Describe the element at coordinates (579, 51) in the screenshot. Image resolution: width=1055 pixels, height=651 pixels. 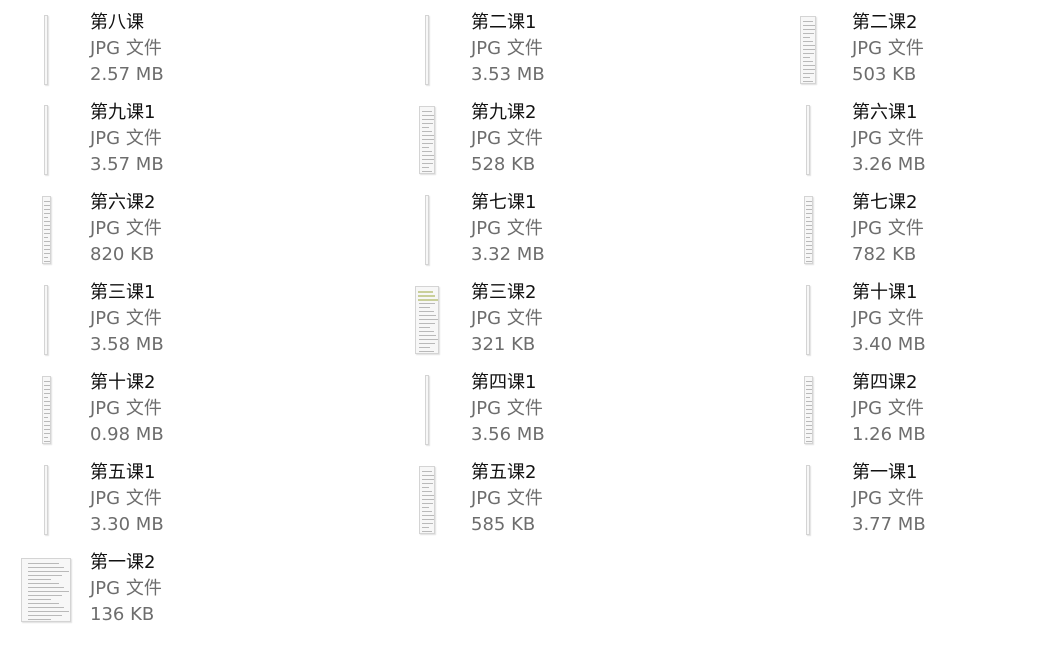
I see `file-item: 第二课1 JPG 文件 3.53 MB` at that location.